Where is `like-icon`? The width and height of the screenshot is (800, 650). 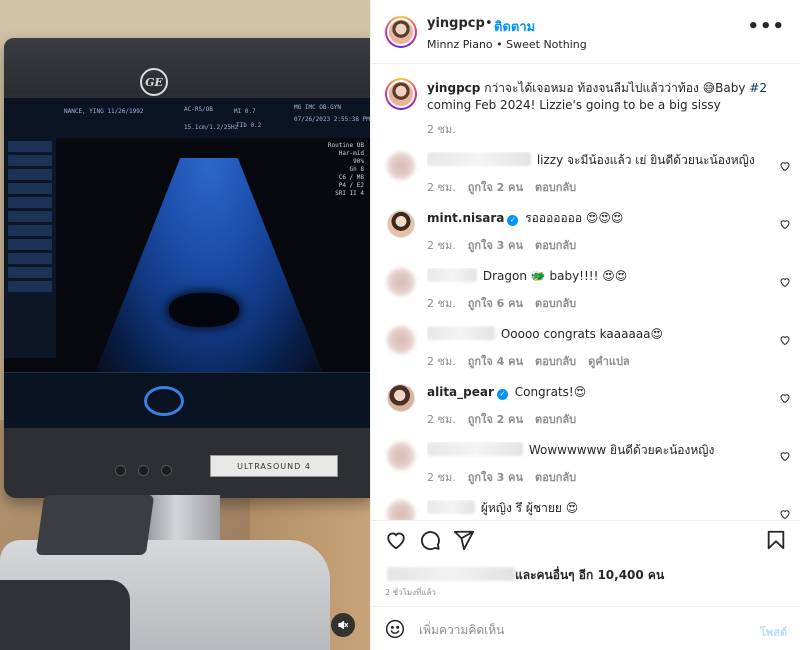
like-icon is located at coordinates (397, 541).